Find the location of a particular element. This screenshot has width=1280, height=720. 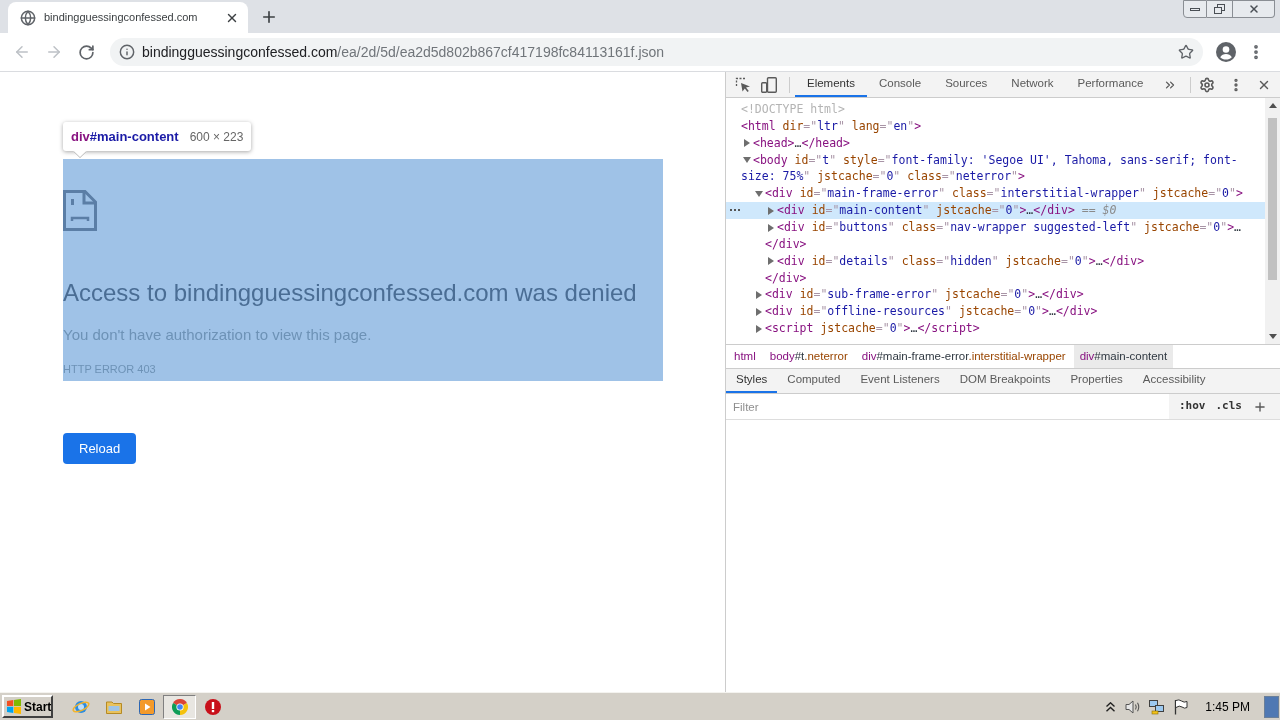

scrollbar-thumb is located at coordinates (1272, 199).